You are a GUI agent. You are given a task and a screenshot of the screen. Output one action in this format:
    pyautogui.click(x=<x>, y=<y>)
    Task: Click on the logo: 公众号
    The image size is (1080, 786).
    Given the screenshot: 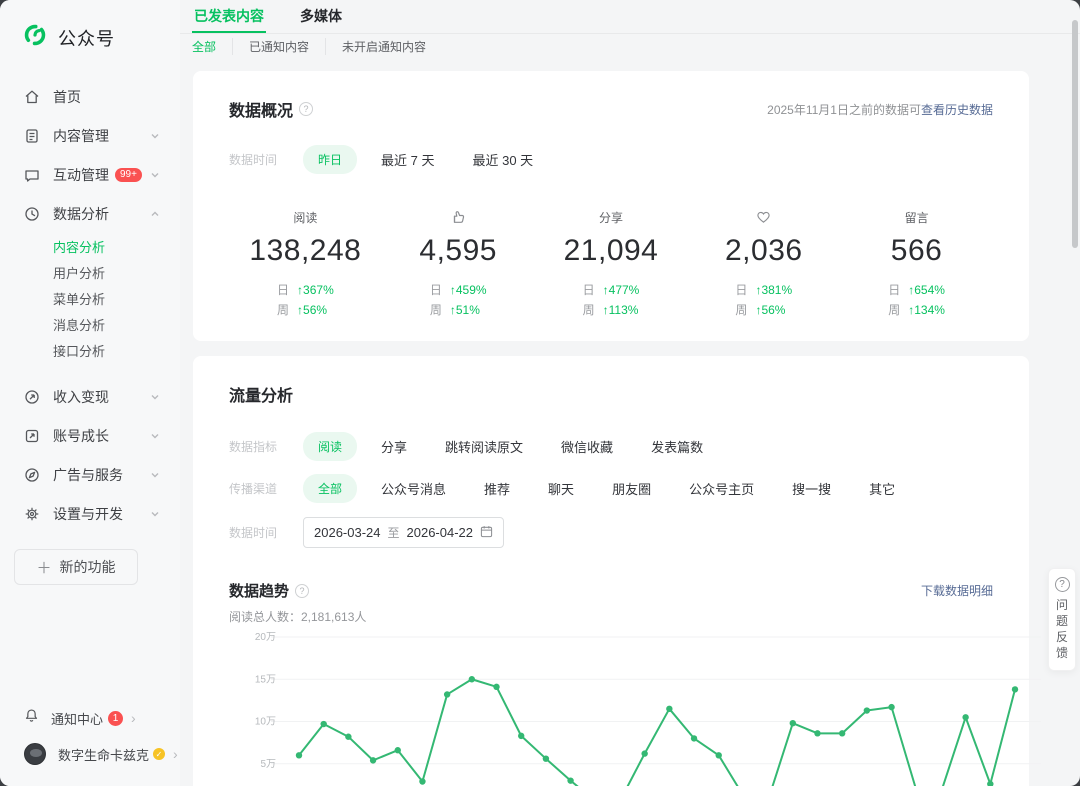 What is the action you would take?
    pyautogui.click(x=90, y=26)
    